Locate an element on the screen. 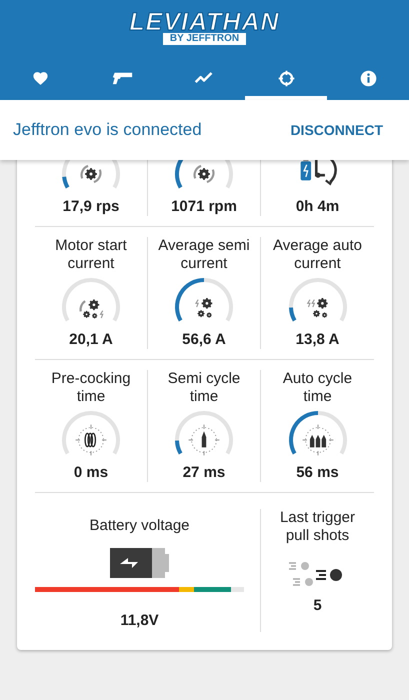  metric-value: 27 ms is located at coordinates (204, 473).